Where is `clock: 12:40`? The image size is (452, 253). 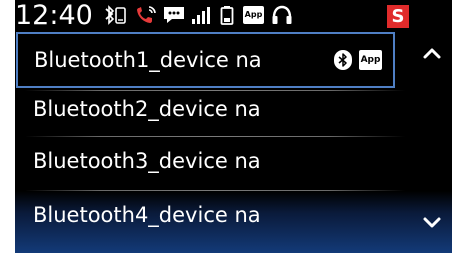
clock: 12:40 is located at coordinates (54, 15).